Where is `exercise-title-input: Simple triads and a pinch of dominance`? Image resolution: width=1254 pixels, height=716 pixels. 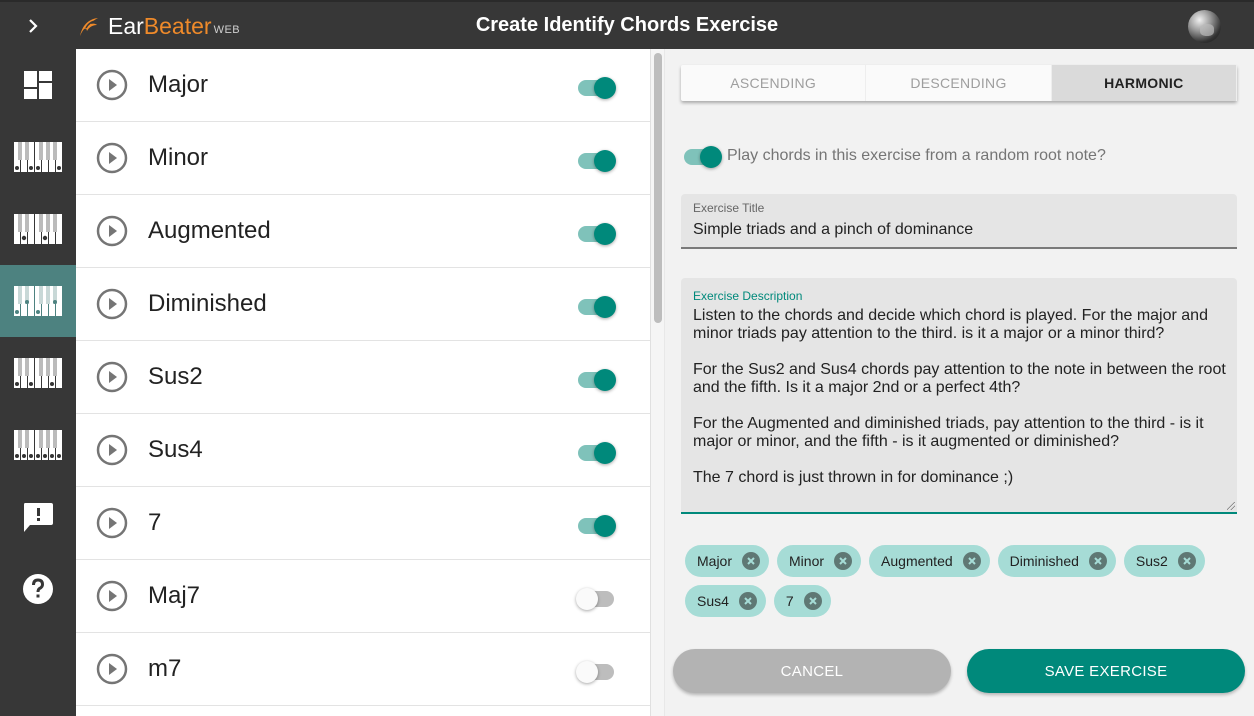
exercise-title-input: Simple triads and a pinch of dominance is located at coordinates (833, 230).